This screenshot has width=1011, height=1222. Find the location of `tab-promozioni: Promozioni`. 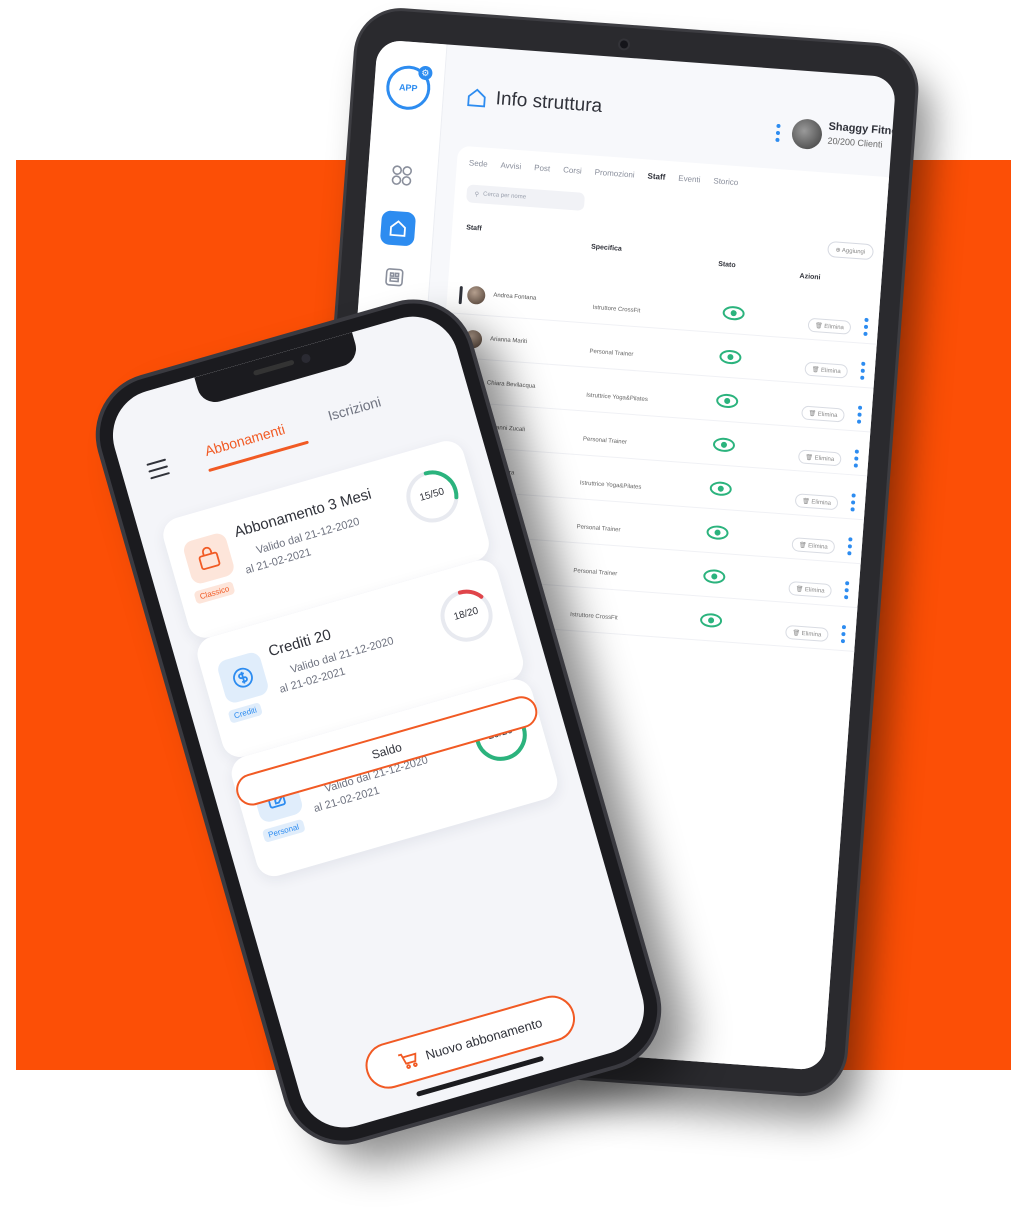

tab-promozioni: Promozioni is located at coordinates (614, 174).